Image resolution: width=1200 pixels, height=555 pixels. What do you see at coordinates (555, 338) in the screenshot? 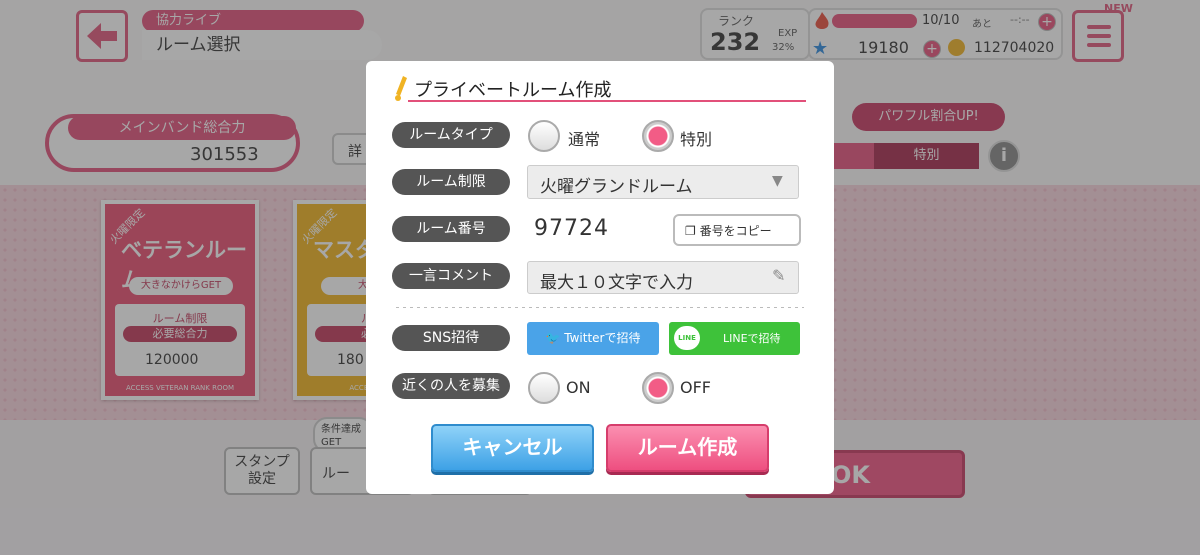
I see `twitter-bird-icon: 🐦` at bounding box center [555, 338].